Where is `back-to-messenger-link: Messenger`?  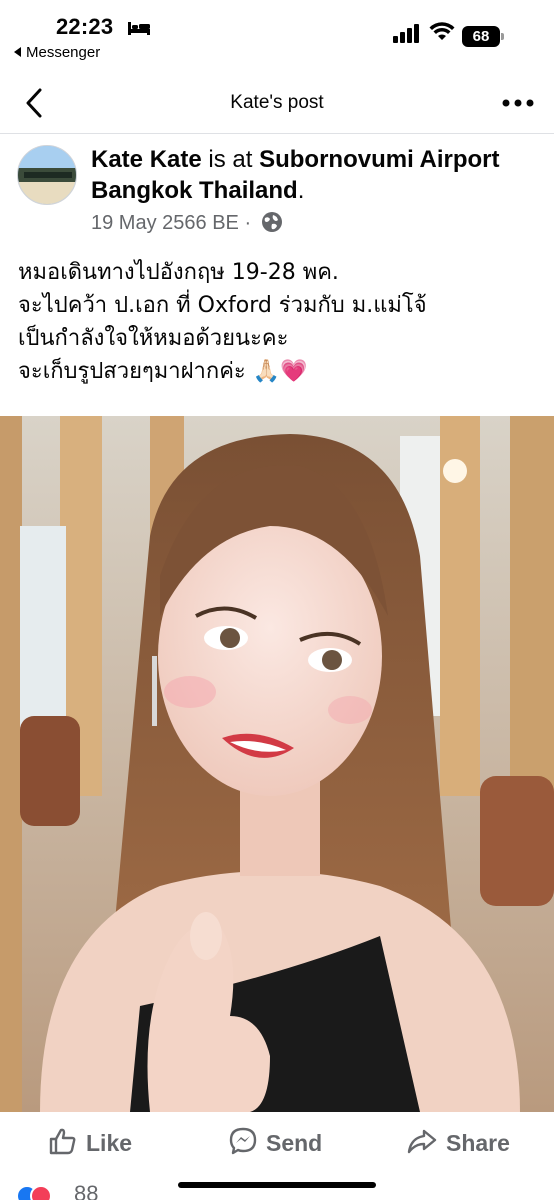 back-to-messenger-link: Messenger is located at coordinates (57, 52).